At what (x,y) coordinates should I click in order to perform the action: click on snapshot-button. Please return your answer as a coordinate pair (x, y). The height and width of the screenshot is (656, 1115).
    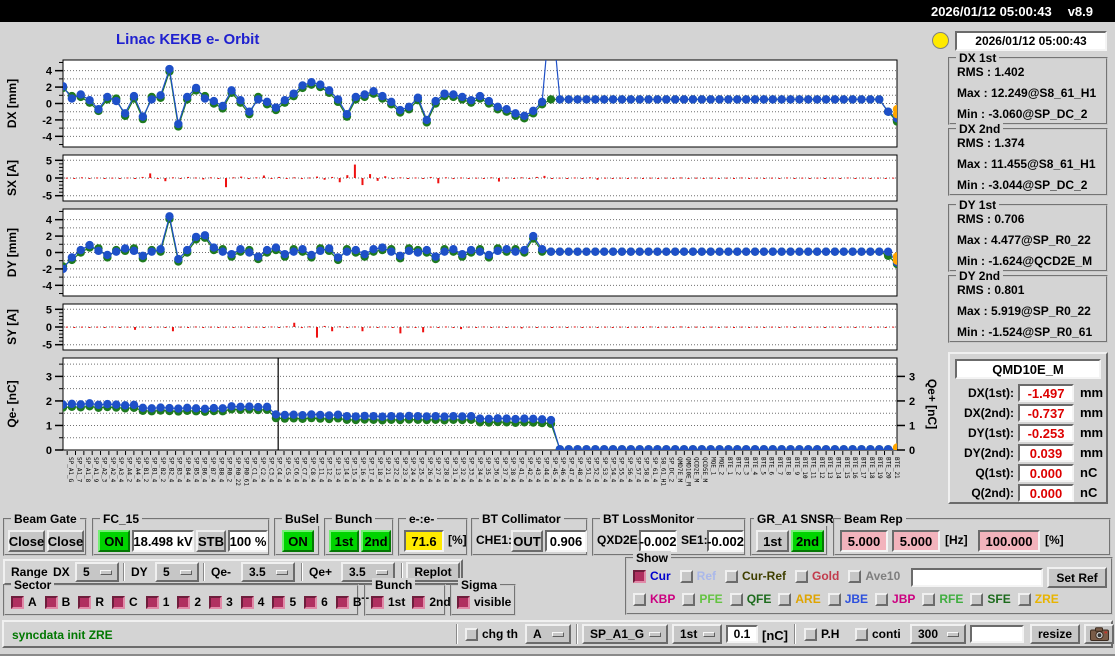
    Looking at the image, I should click on (1099, 634).